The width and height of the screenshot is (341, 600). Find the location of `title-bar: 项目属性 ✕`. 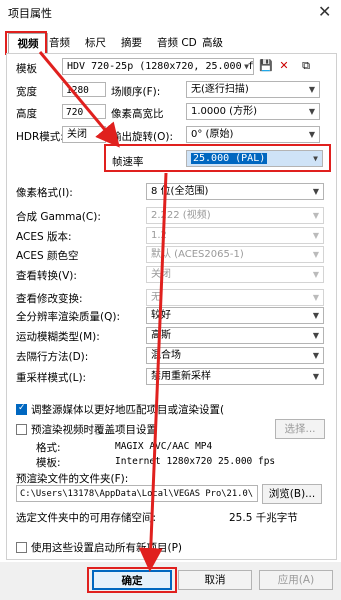

title-bar: 项目属性 ✕ is located at coordinates (170, 13).